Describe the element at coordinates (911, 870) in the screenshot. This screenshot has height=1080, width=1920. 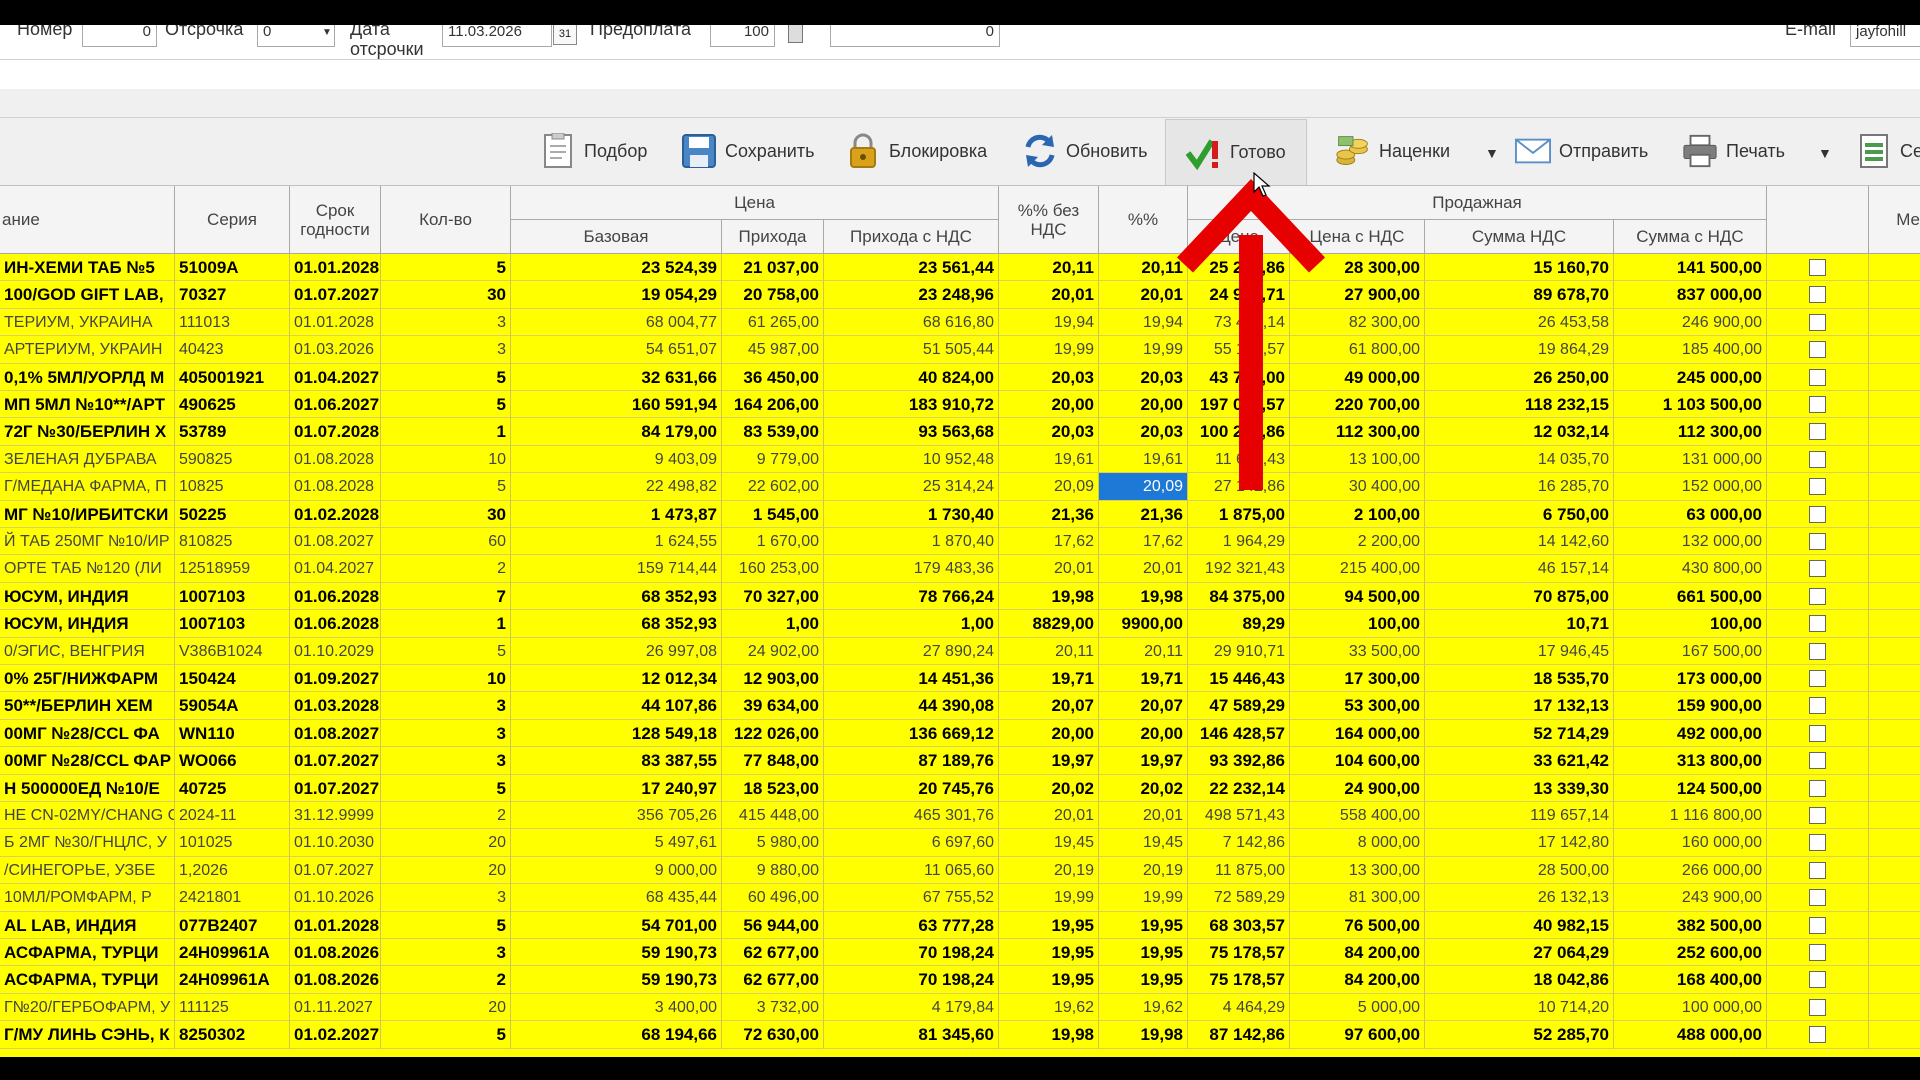
I see `cell-prikh-nds: 11 065,60` at that location.